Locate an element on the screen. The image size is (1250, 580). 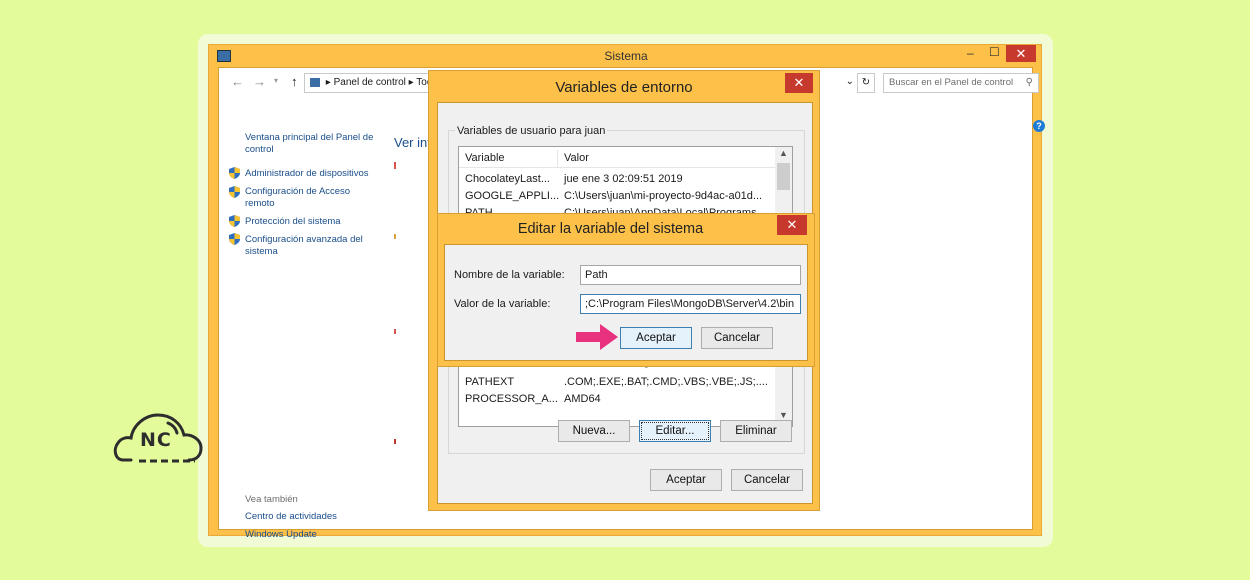
sidebar-item-remote-access: Configuración de Acceso remoto is located at coordinates (302, 198).